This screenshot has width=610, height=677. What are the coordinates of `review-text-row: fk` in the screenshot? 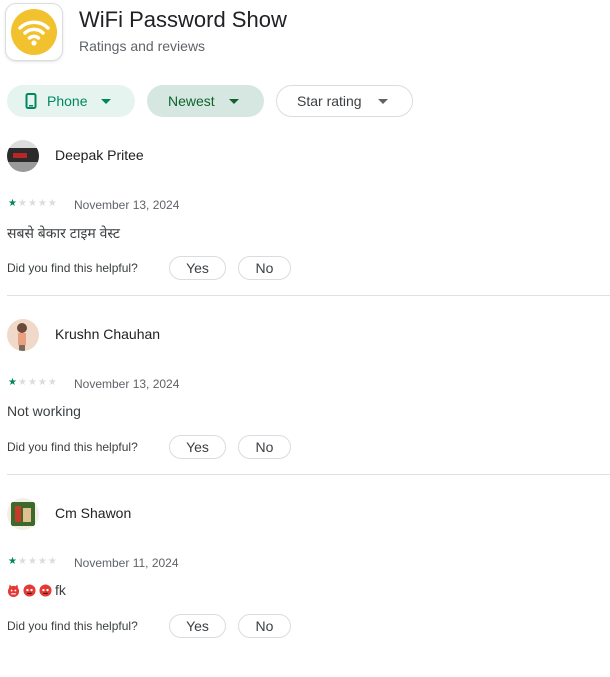 It's located at (36, 590).